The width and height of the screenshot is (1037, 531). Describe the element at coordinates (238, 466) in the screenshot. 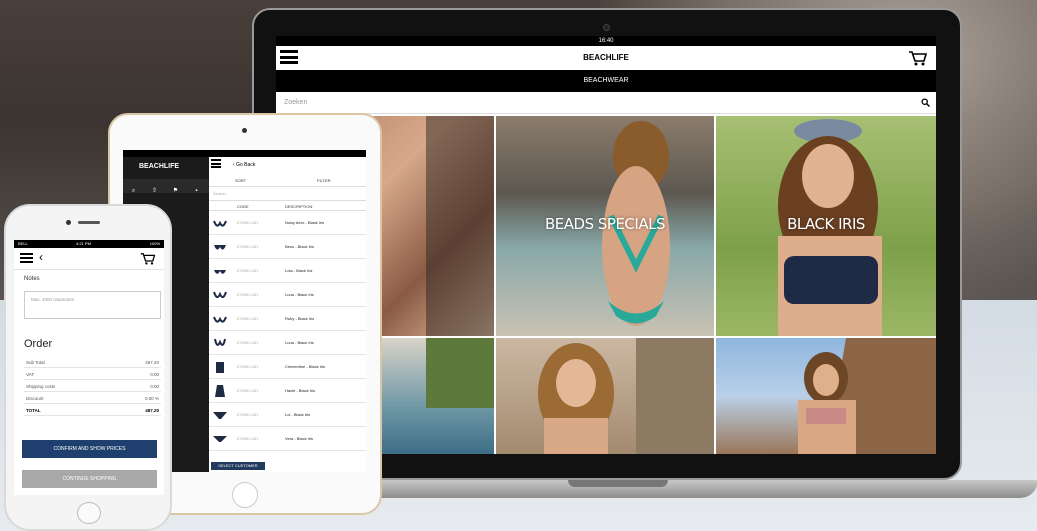

I see `select-customer-button: SELECT CUSTOMER` at that location.